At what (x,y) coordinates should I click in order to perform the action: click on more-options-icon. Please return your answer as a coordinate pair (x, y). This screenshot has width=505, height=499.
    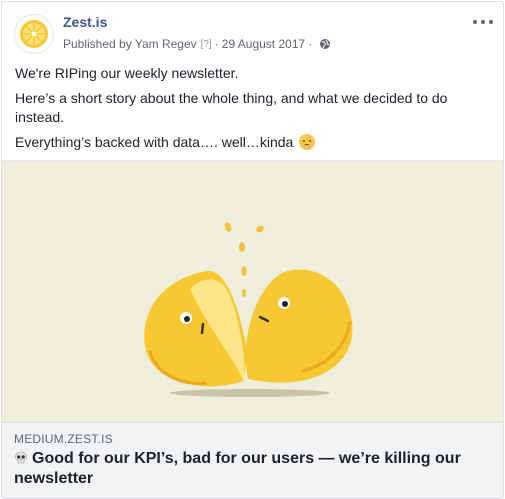
    Looking at the image, I should click on (483, 22).